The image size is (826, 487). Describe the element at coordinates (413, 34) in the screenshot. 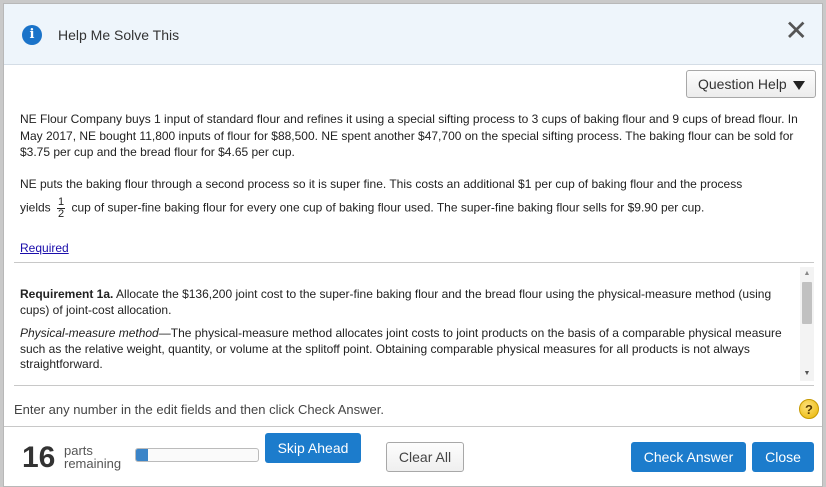

I see `title-bar: i Help Me Solve This ✕` at that location.